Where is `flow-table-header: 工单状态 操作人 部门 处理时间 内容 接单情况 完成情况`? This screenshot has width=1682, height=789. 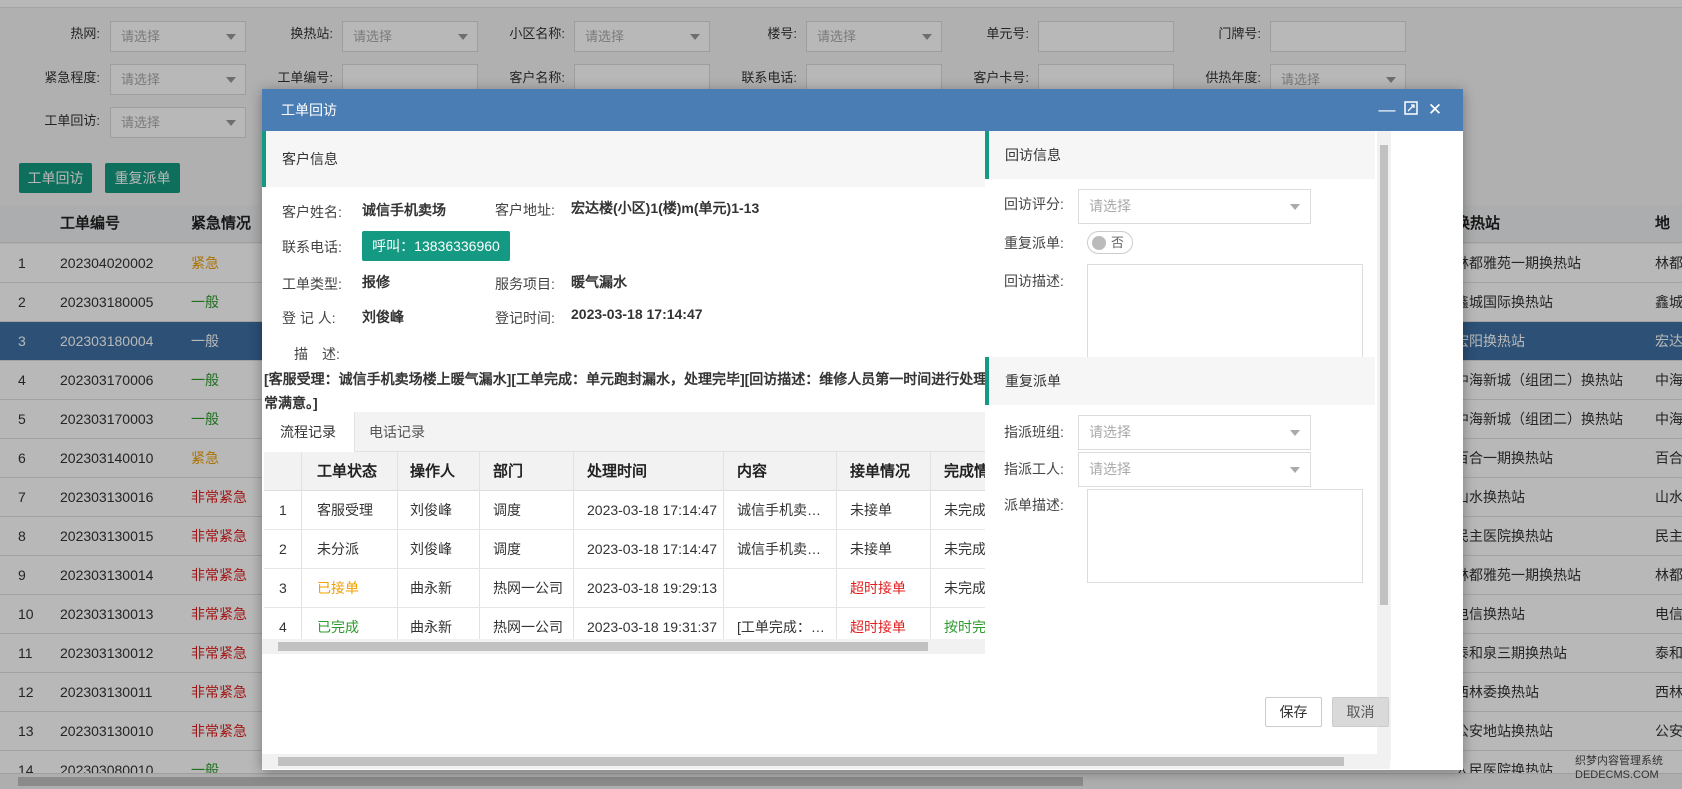 flow-table-header: 工单状态 操作人 部门 处理时间 内容 接单情况 完成情况 is located at coordinates (654, 471).